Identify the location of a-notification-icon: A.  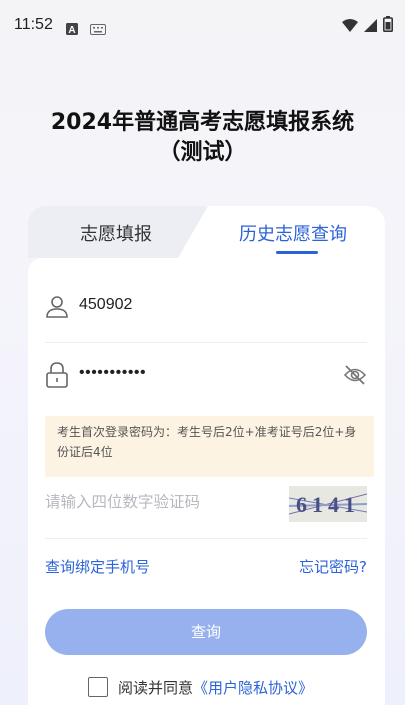
(72, 29).